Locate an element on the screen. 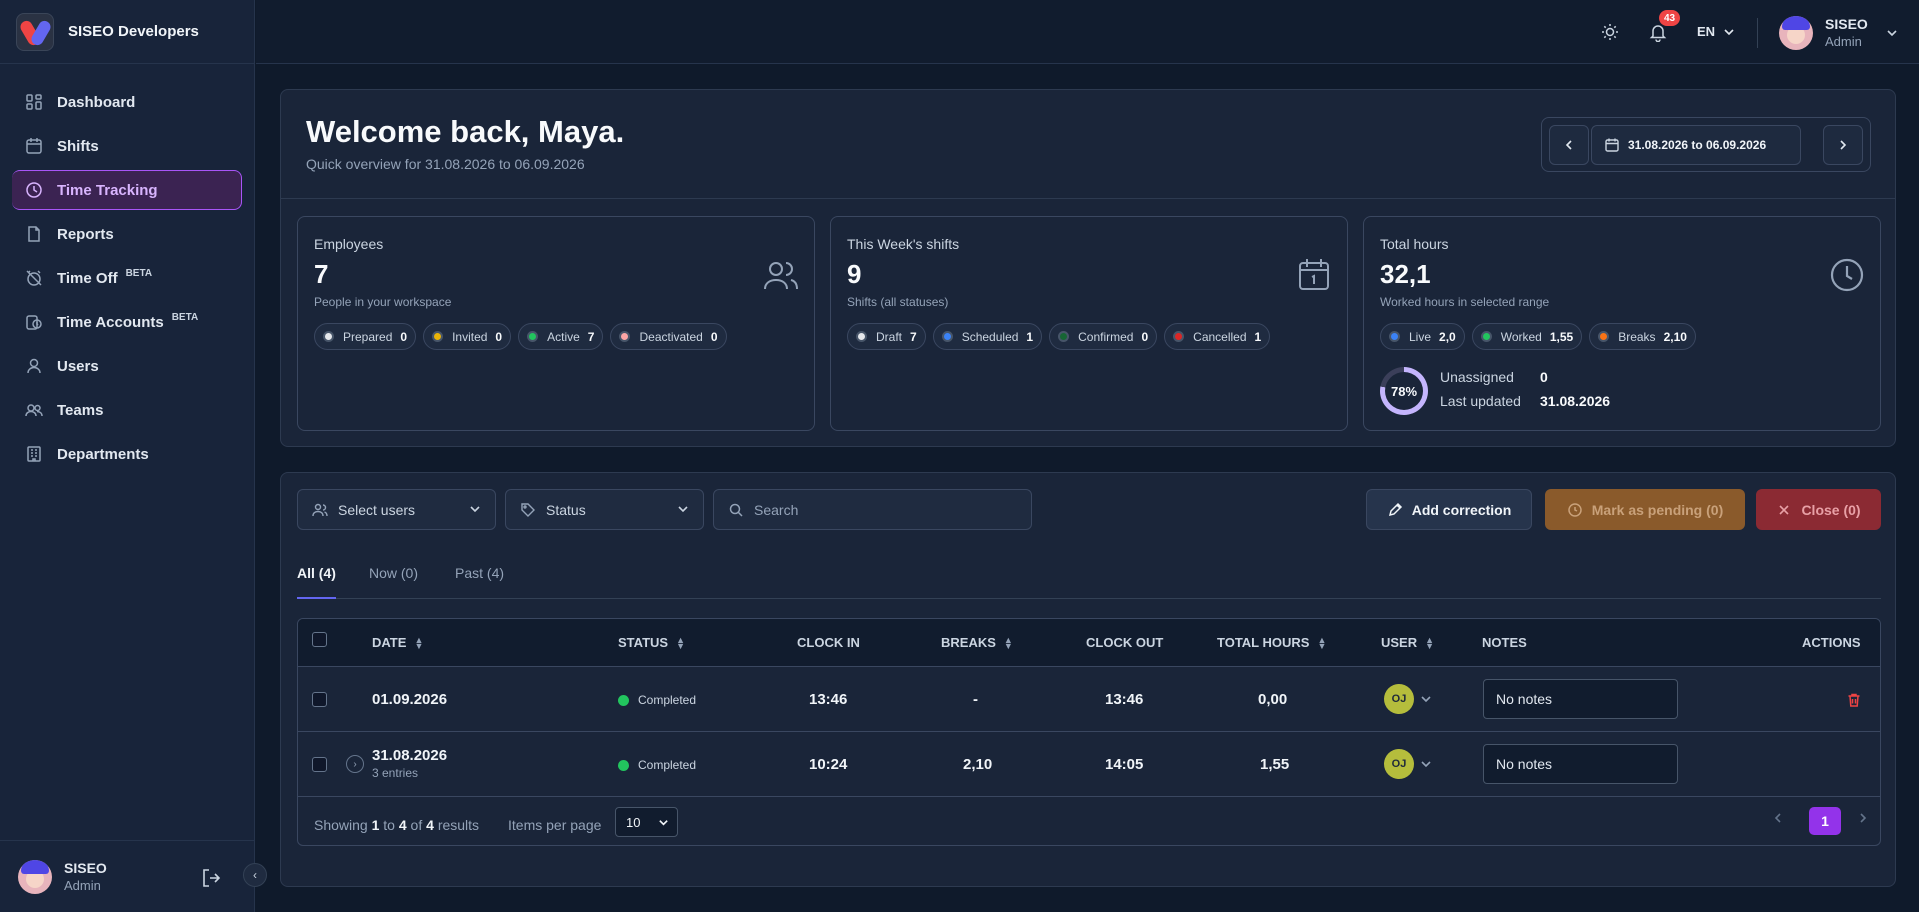 Image resolution: width=1919 pixels, height=912 pixels. sidebar-item-time-tracking: Time Tracking is located at coordinates (127, 190).